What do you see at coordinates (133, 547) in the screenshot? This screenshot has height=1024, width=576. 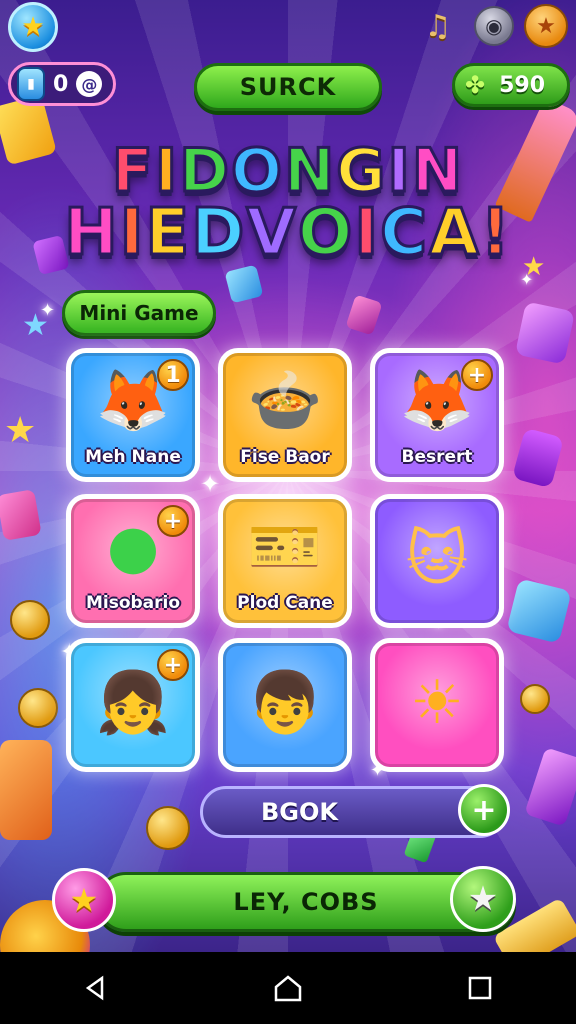 I see `green-blob-icon: ●` at bounding box center [133, 547].